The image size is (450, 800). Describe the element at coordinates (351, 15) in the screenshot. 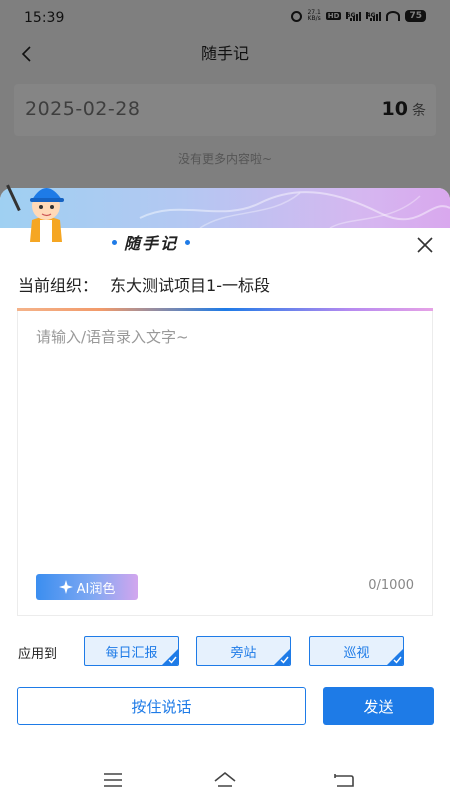

I see `signal-5g-label: 5G` at that location.